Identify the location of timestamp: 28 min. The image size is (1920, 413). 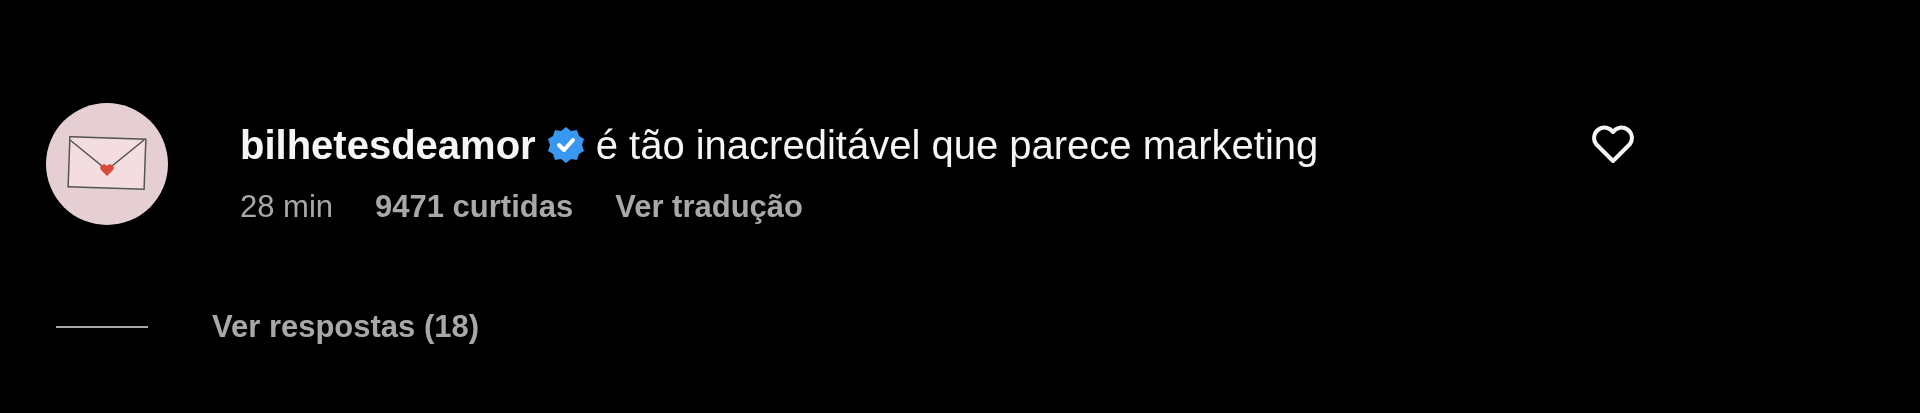
(287, 207).